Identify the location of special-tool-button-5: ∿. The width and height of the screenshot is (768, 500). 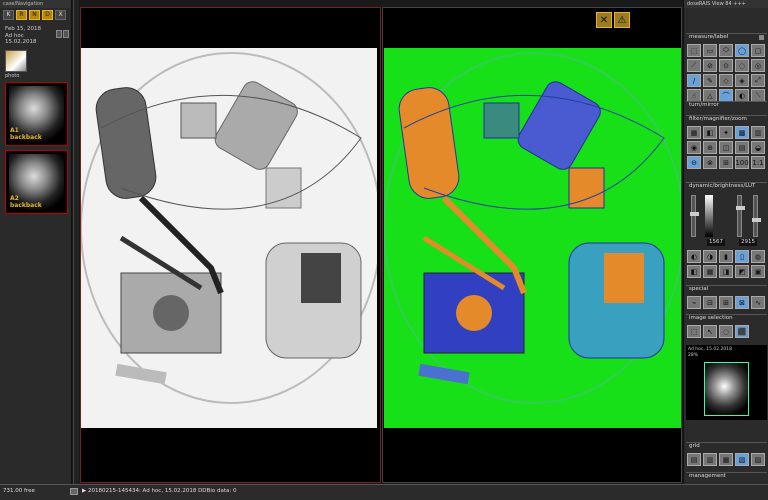
(758, 302).